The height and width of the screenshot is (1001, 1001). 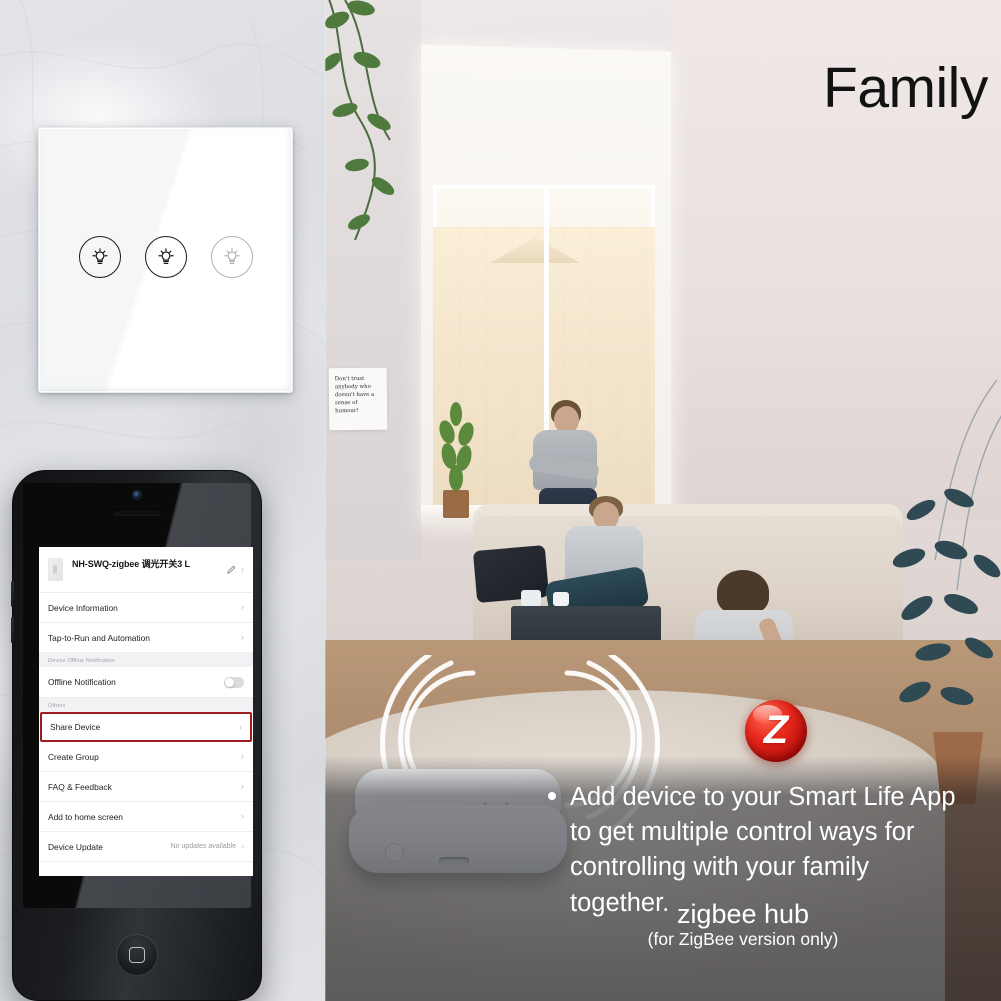 I want to click on earpiece-speaker, so click(x=137, y=512).